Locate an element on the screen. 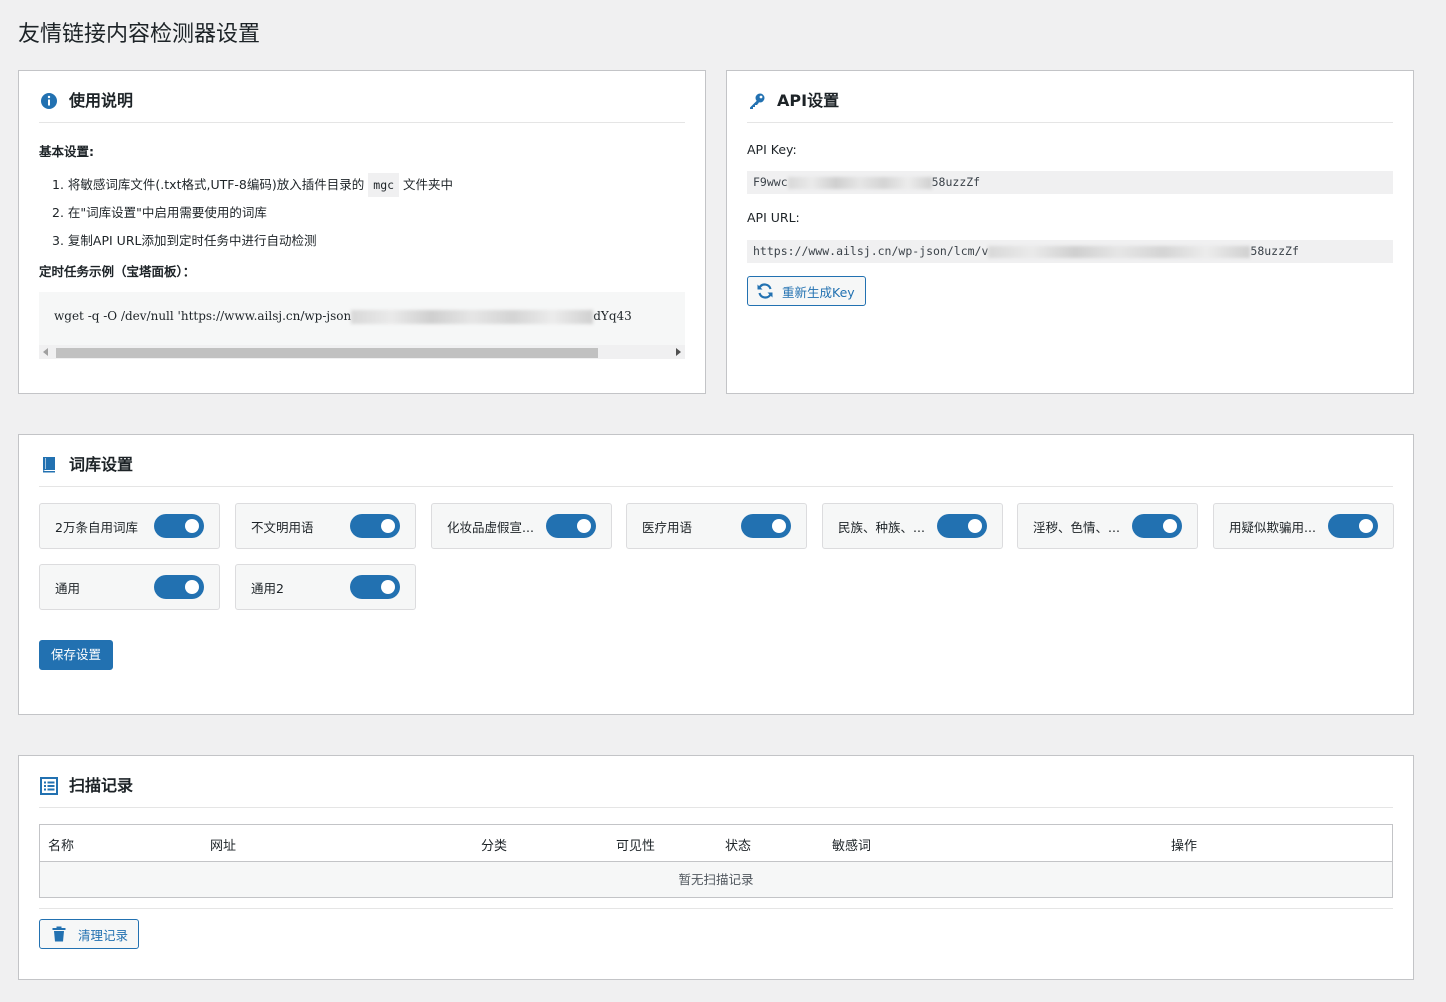 The image size is (1446, 1002). step-text: 复制API URL添加到定时任务中进行自动检测 is located at coordinates (192, 240).